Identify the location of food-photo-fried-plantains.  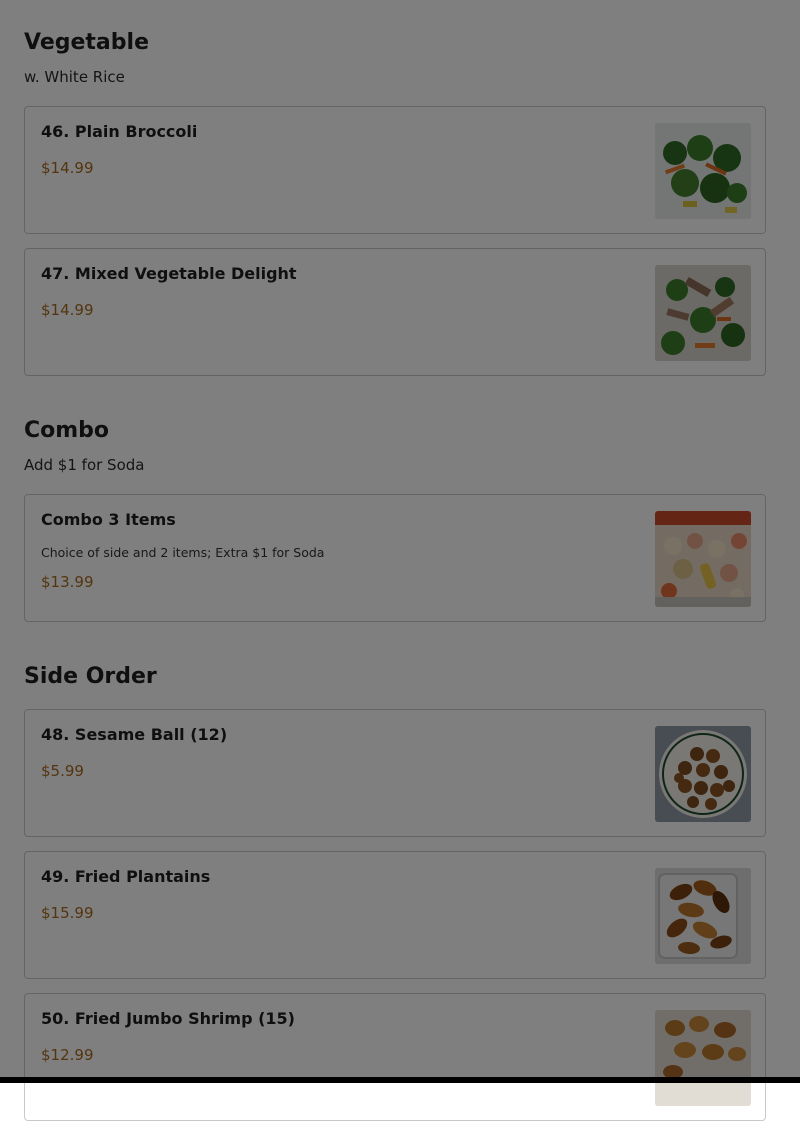
(703, 916).